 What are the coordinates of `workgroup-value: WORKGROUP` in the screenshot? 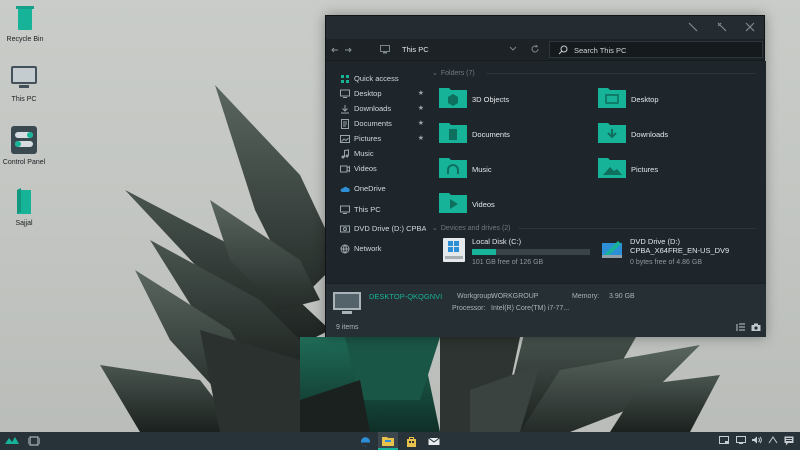 It's located at (515, 296).